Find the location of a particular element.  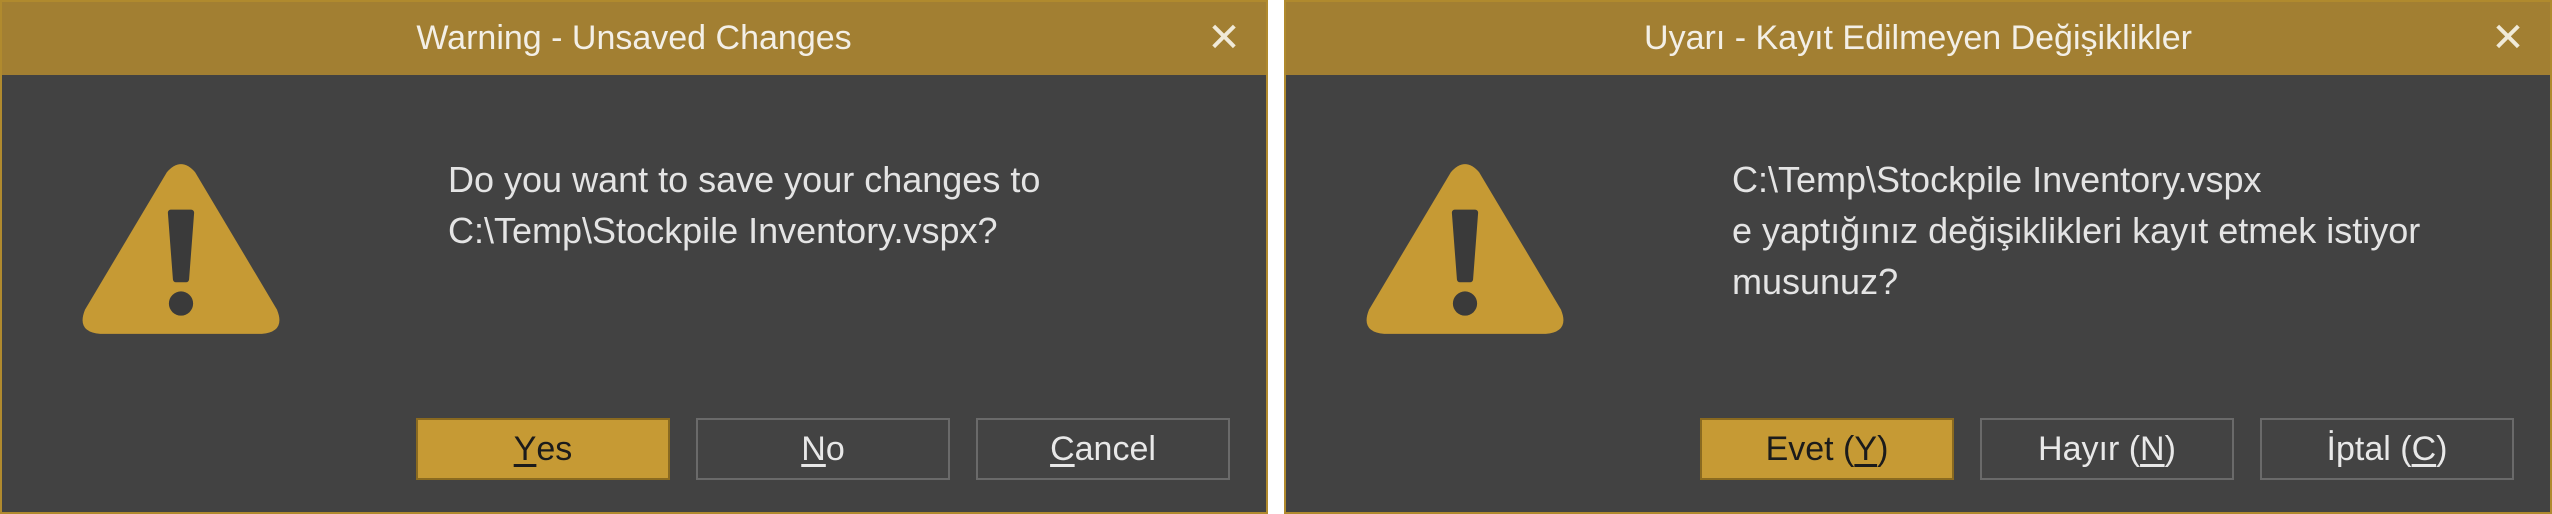

button-label-post: ancel is located at coordinates (1115, 448).